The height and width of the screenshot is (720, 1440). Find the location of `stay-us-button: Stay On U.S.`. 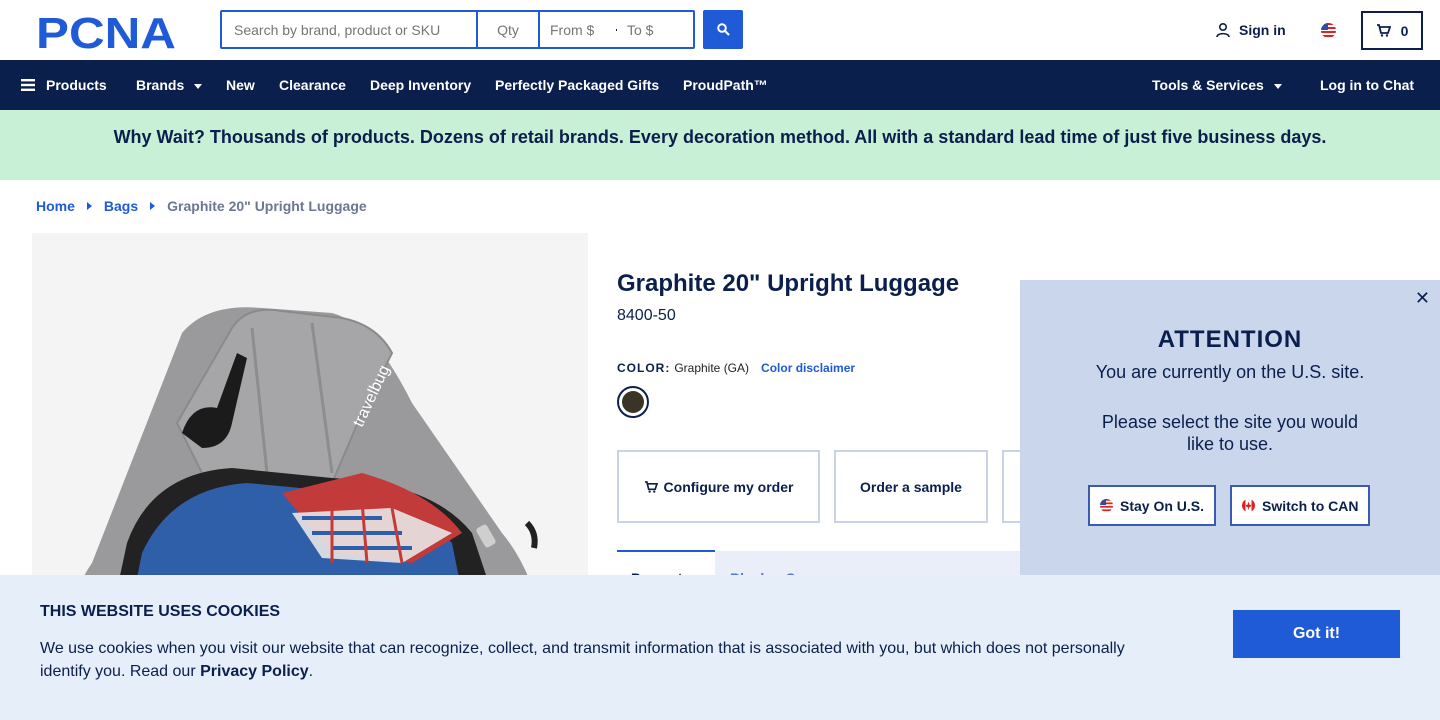

stay-us-button: Stay On U.S. is located at coordinates (1152, 505).